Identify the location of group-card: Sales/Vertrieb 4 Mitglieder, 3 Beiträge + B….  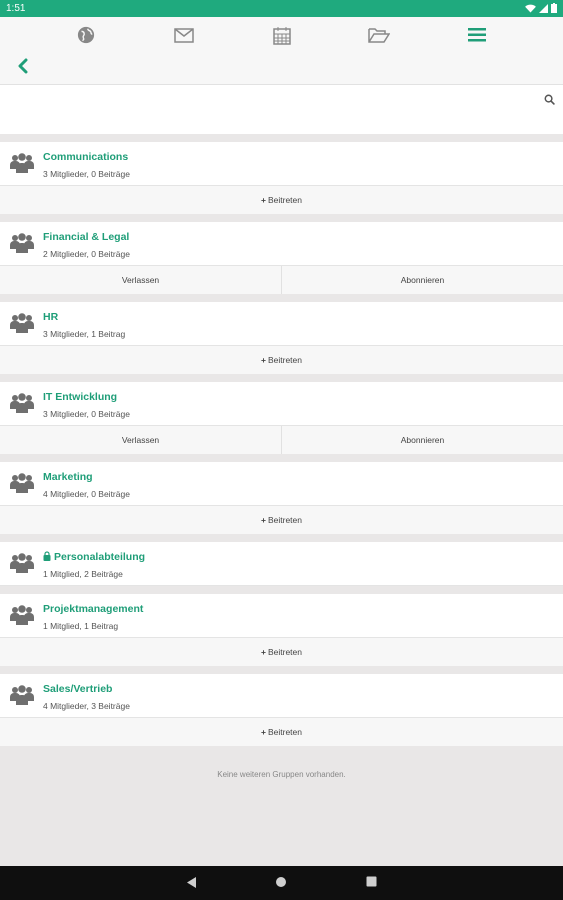
(281, 710).